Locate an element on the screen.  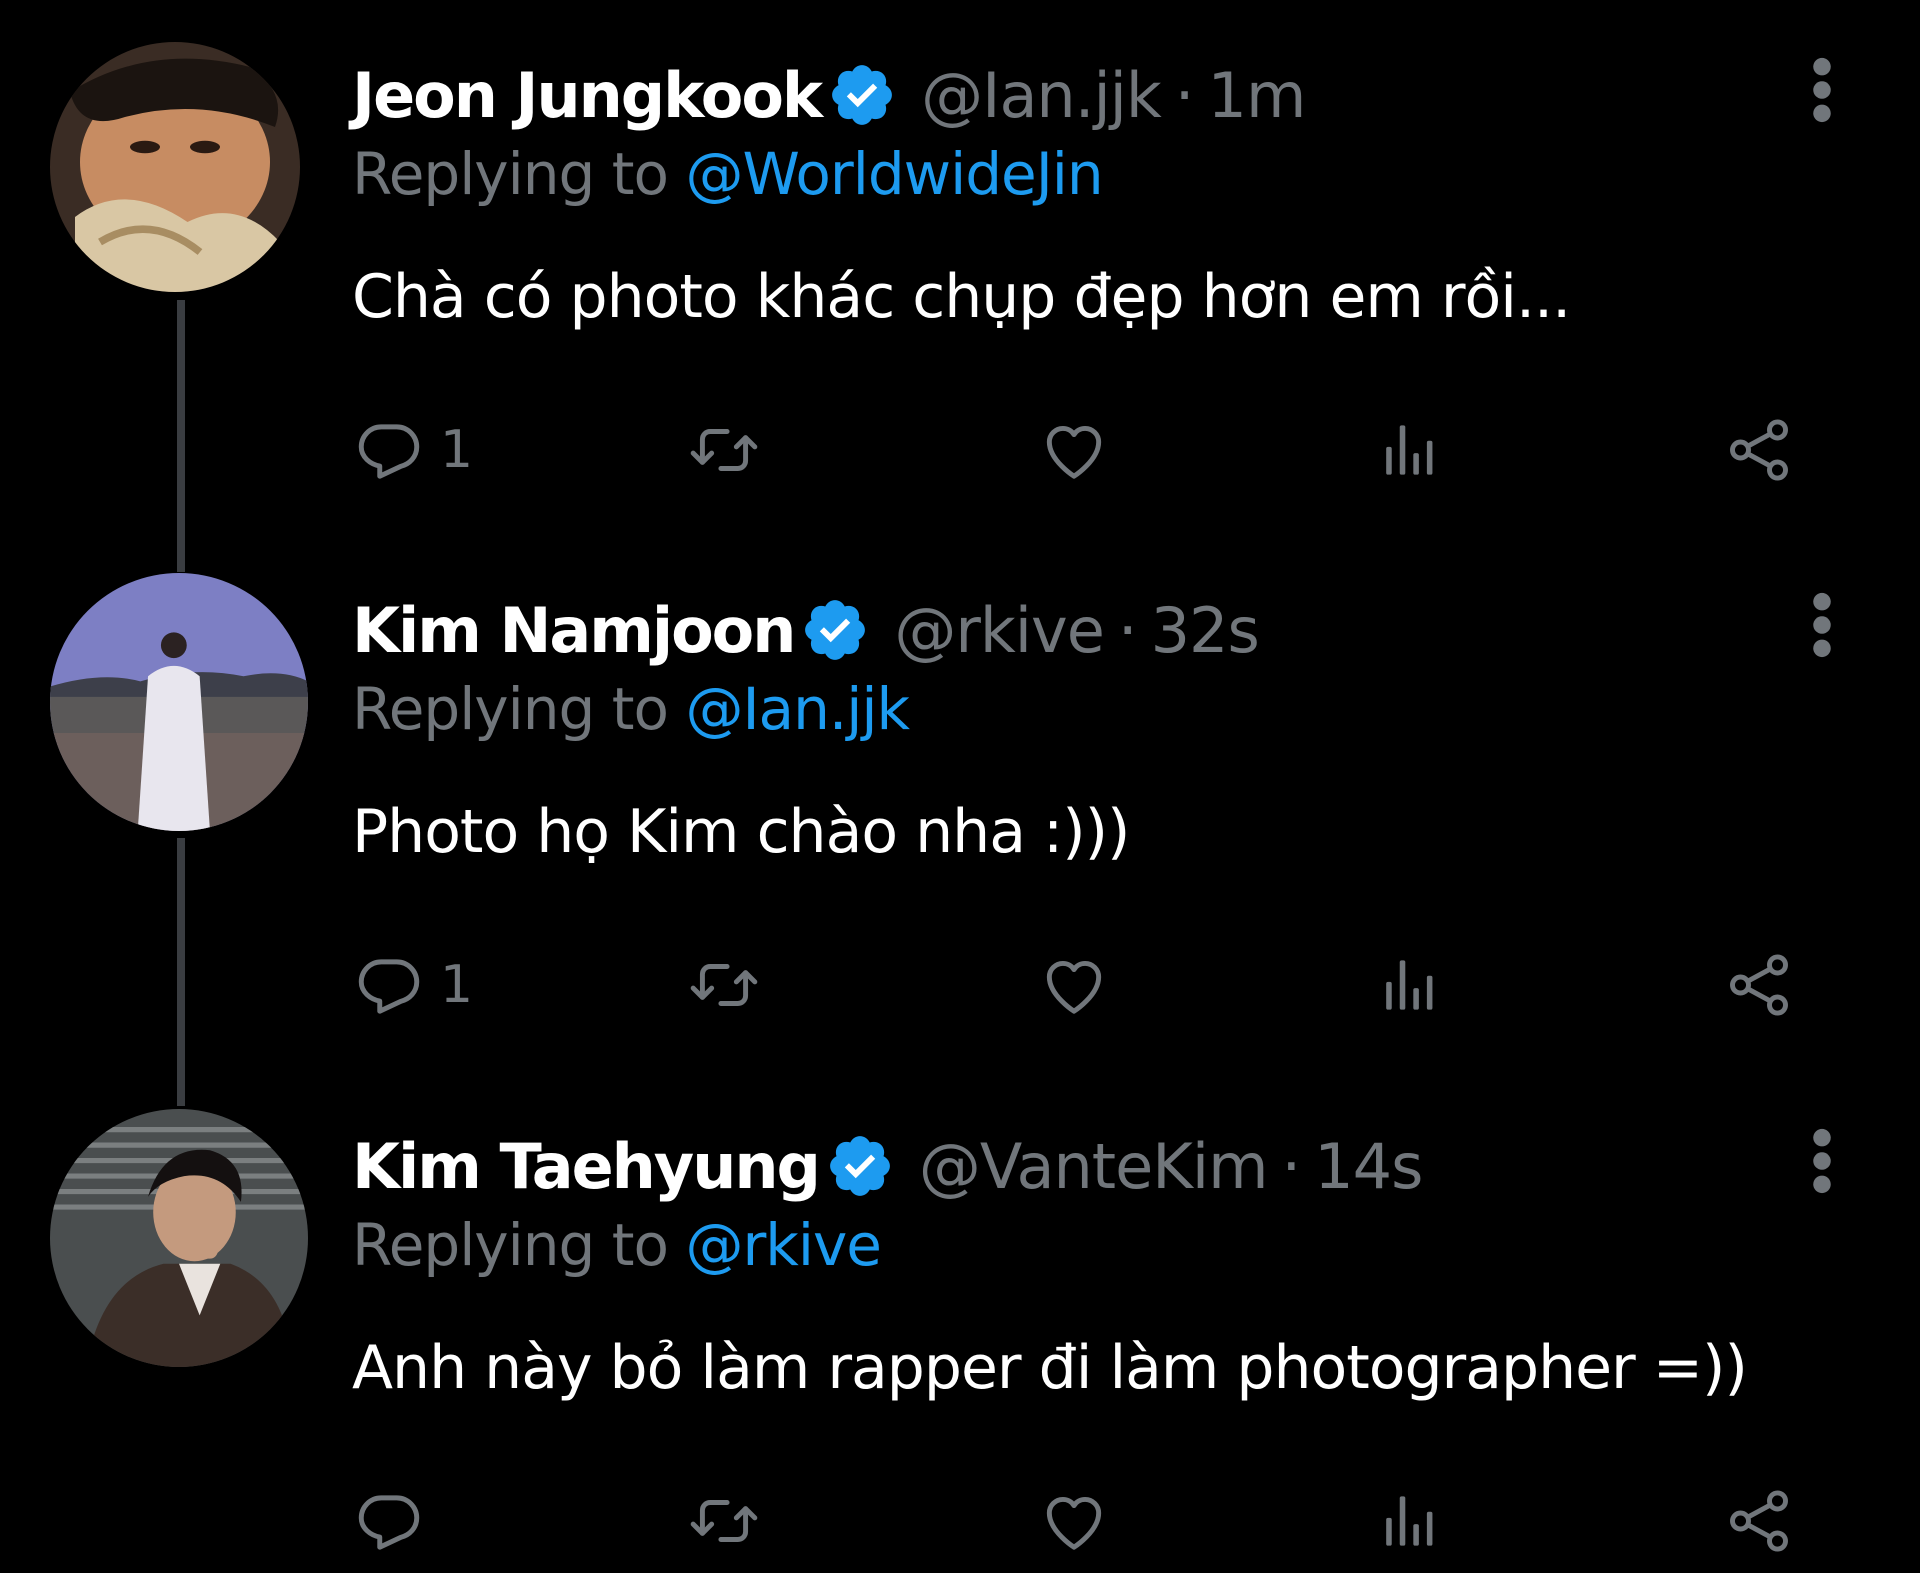
mention-link: @rkive is located at coordinates (783, 1245).